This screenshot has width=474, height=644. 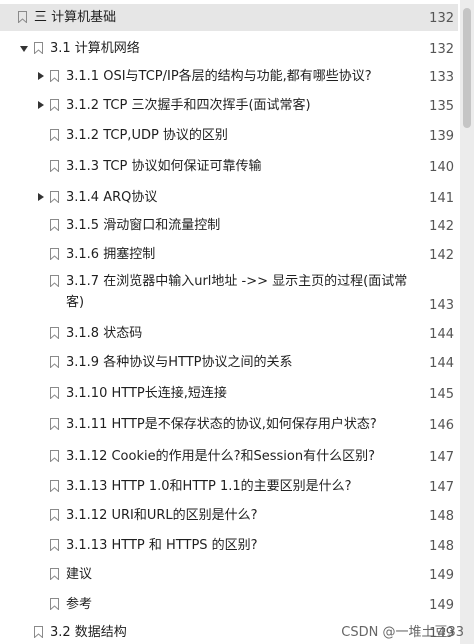 I want to click on toc-item-label: 3.1.11 HTTP是不保存状态的协议,如何保存用户状态?, so click(x=221, y=424).